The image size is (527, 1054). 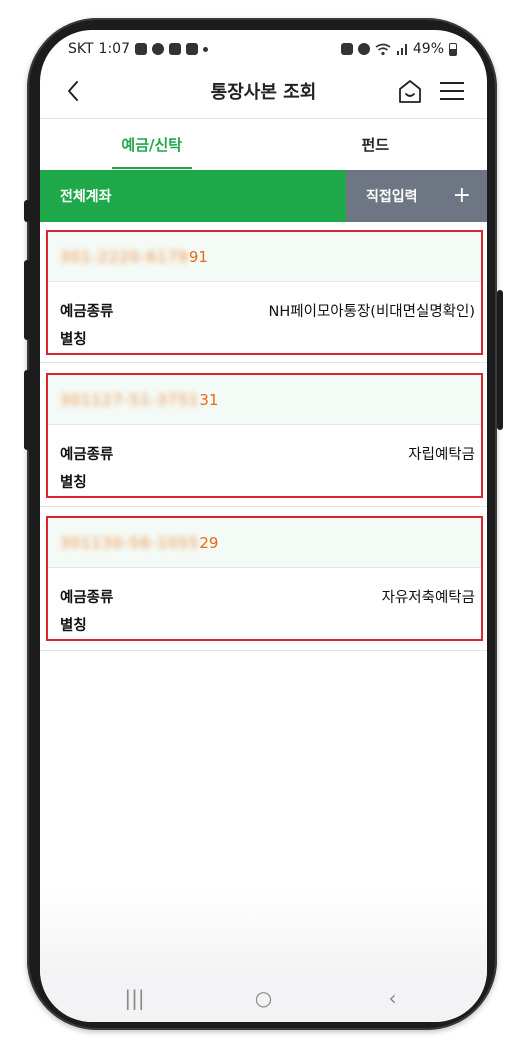 I want to click on phone-side-button, so click(x=27, y=211).